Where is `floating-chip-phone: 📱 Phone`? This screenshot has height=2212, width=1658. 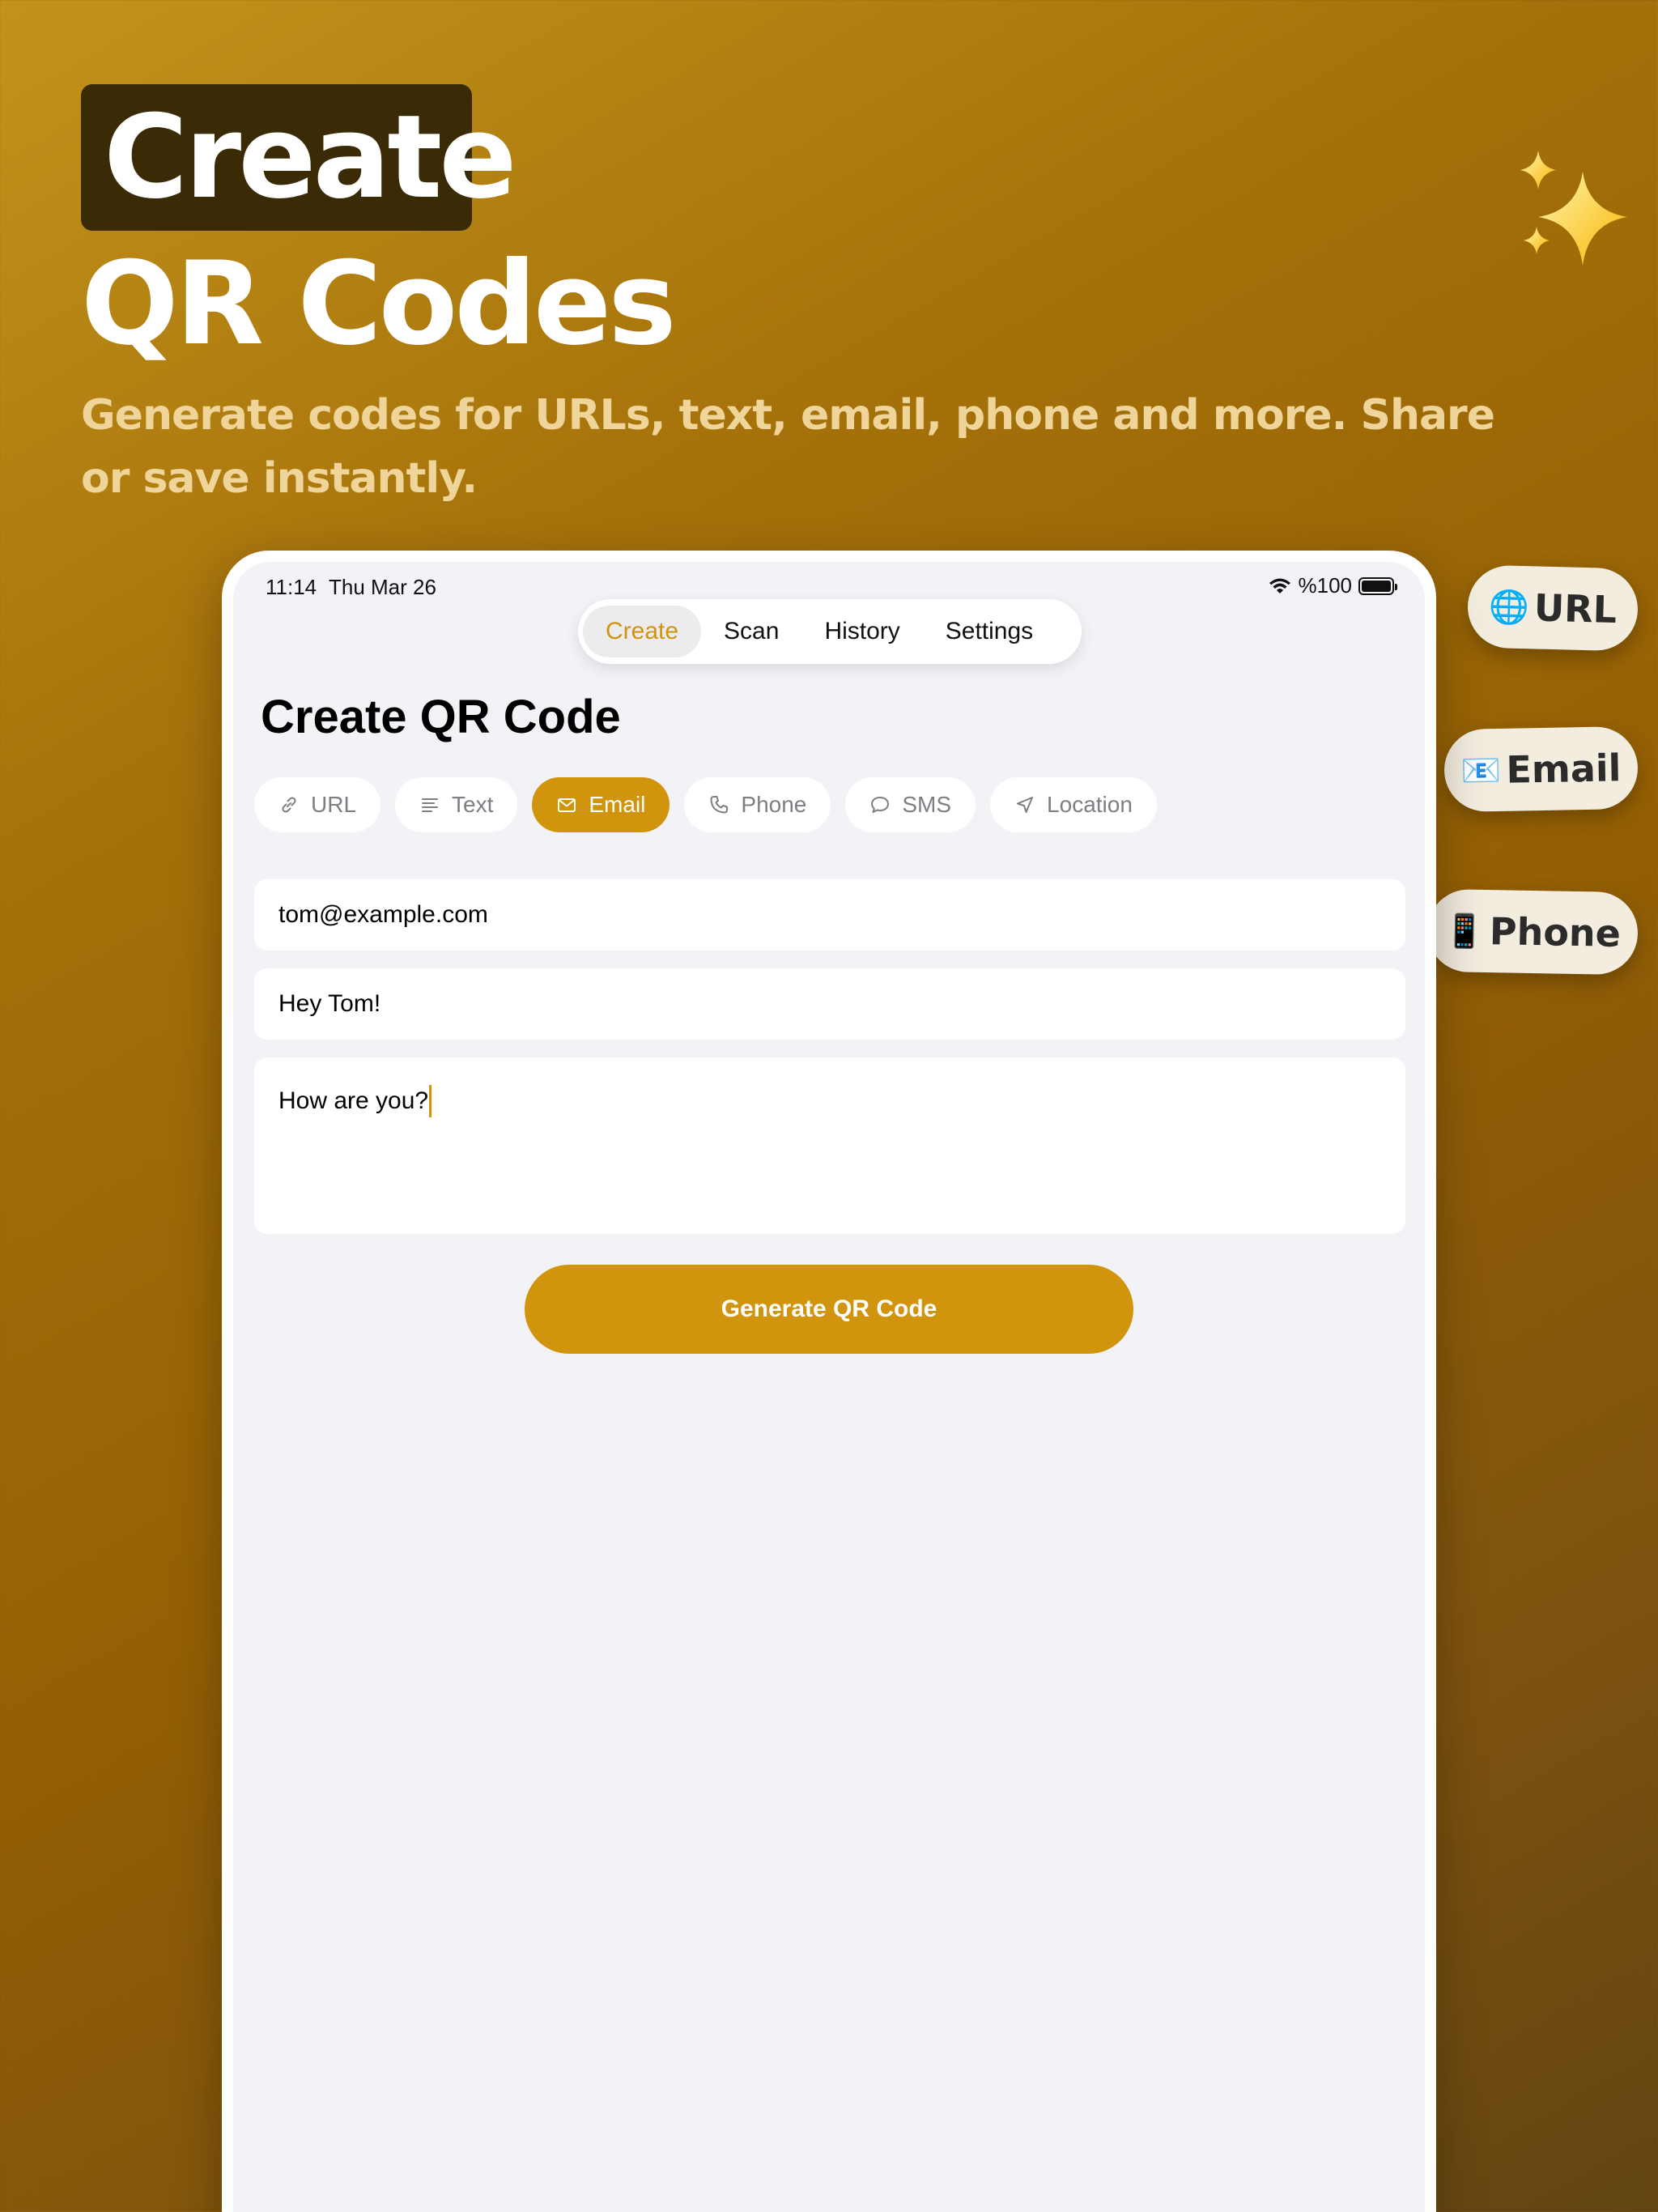 floating-chip-phone: 📱 Phone is located at coordinates (1532, 932).